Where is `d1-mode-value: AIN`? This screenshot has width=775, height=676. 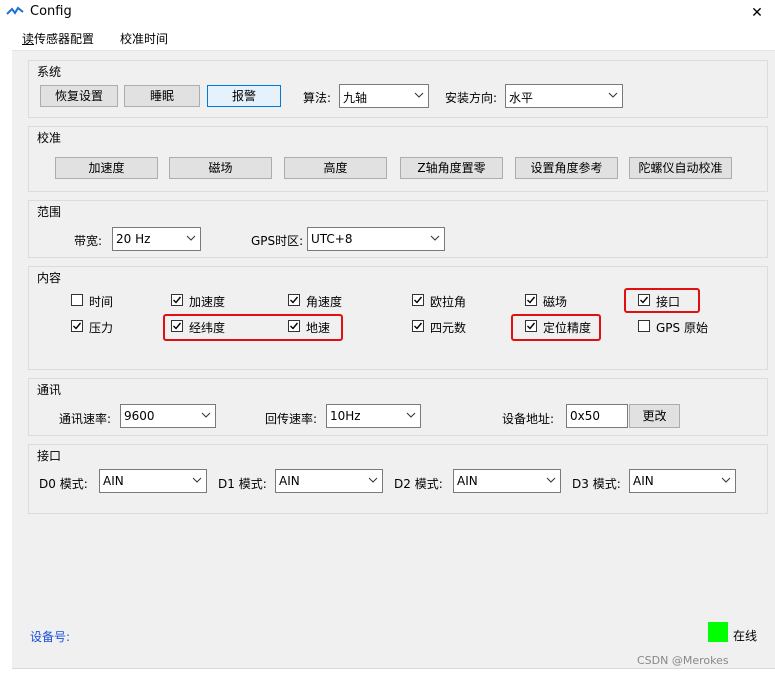
d1-mode-value: AIN is located at coordinates (289, 481).